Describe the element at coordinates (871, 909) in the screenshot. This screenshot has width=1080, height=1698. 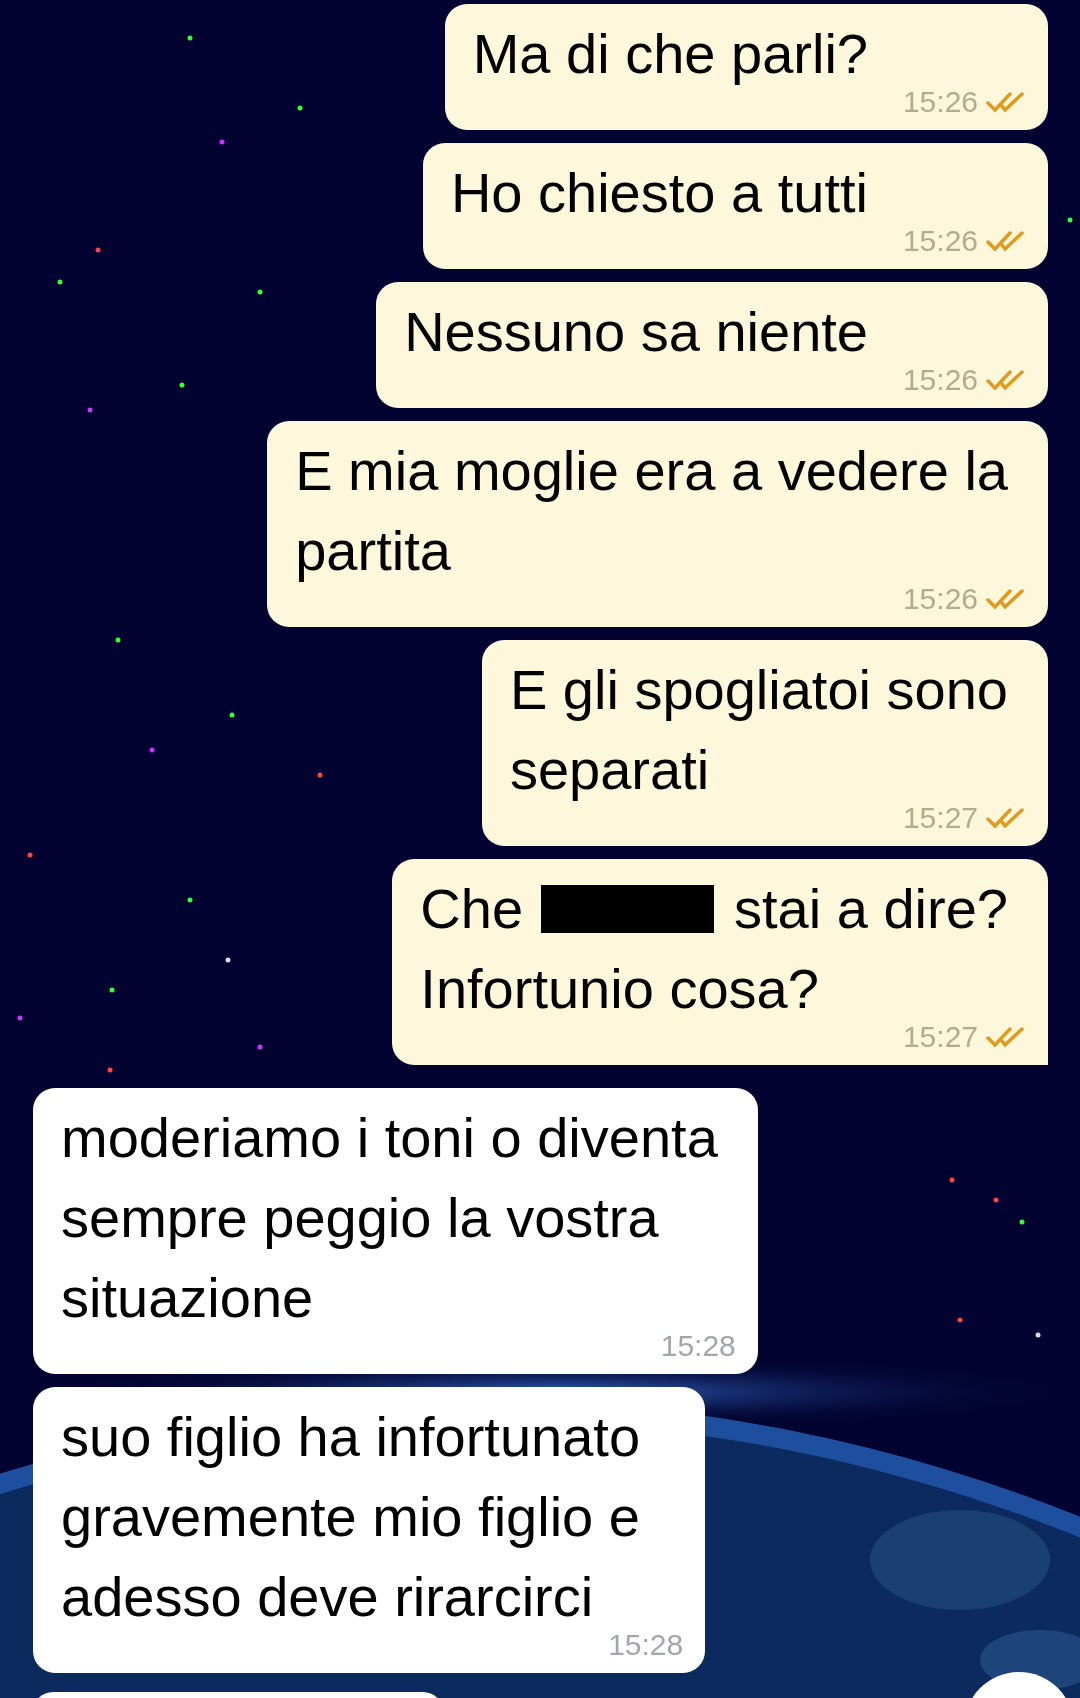
I see `message-text: stai a dire?` at that location.